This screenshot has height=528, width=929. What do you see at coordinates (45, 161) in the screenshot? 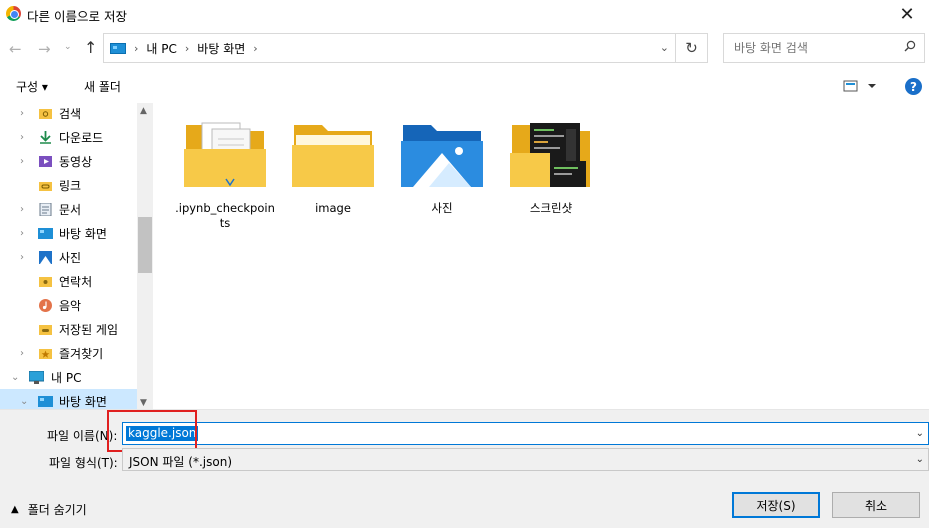
I see `video-icon` at bounding box center [45, 161].